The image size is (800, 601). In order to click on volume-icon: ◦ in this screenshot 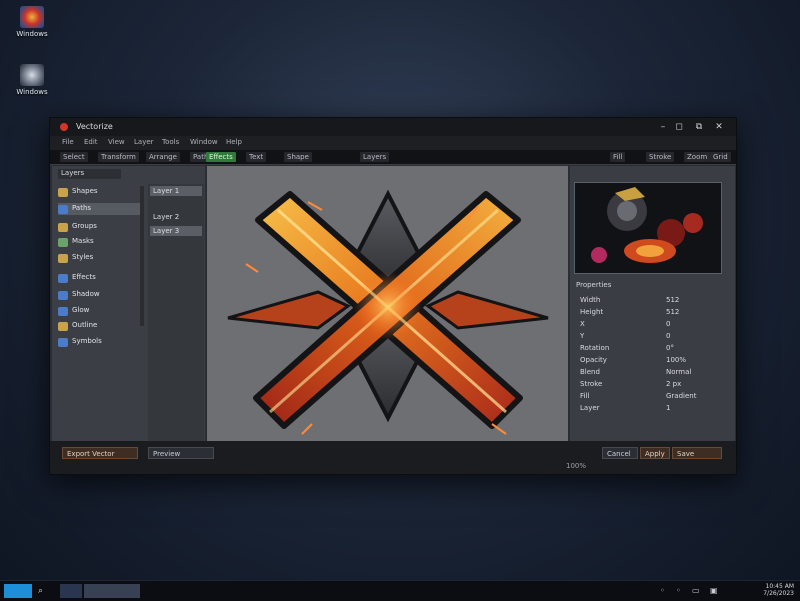, I will do `click(678, 590)`.